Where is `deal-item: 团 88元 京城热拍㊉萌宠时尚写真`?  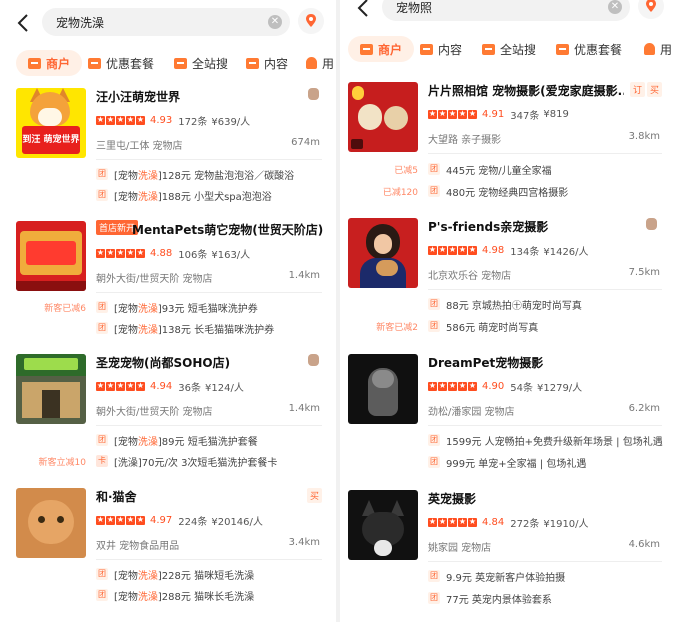
deal-item: 团 88元 京城热拍㊉萌宠时尚写真 is located at coordinates (505, 304).